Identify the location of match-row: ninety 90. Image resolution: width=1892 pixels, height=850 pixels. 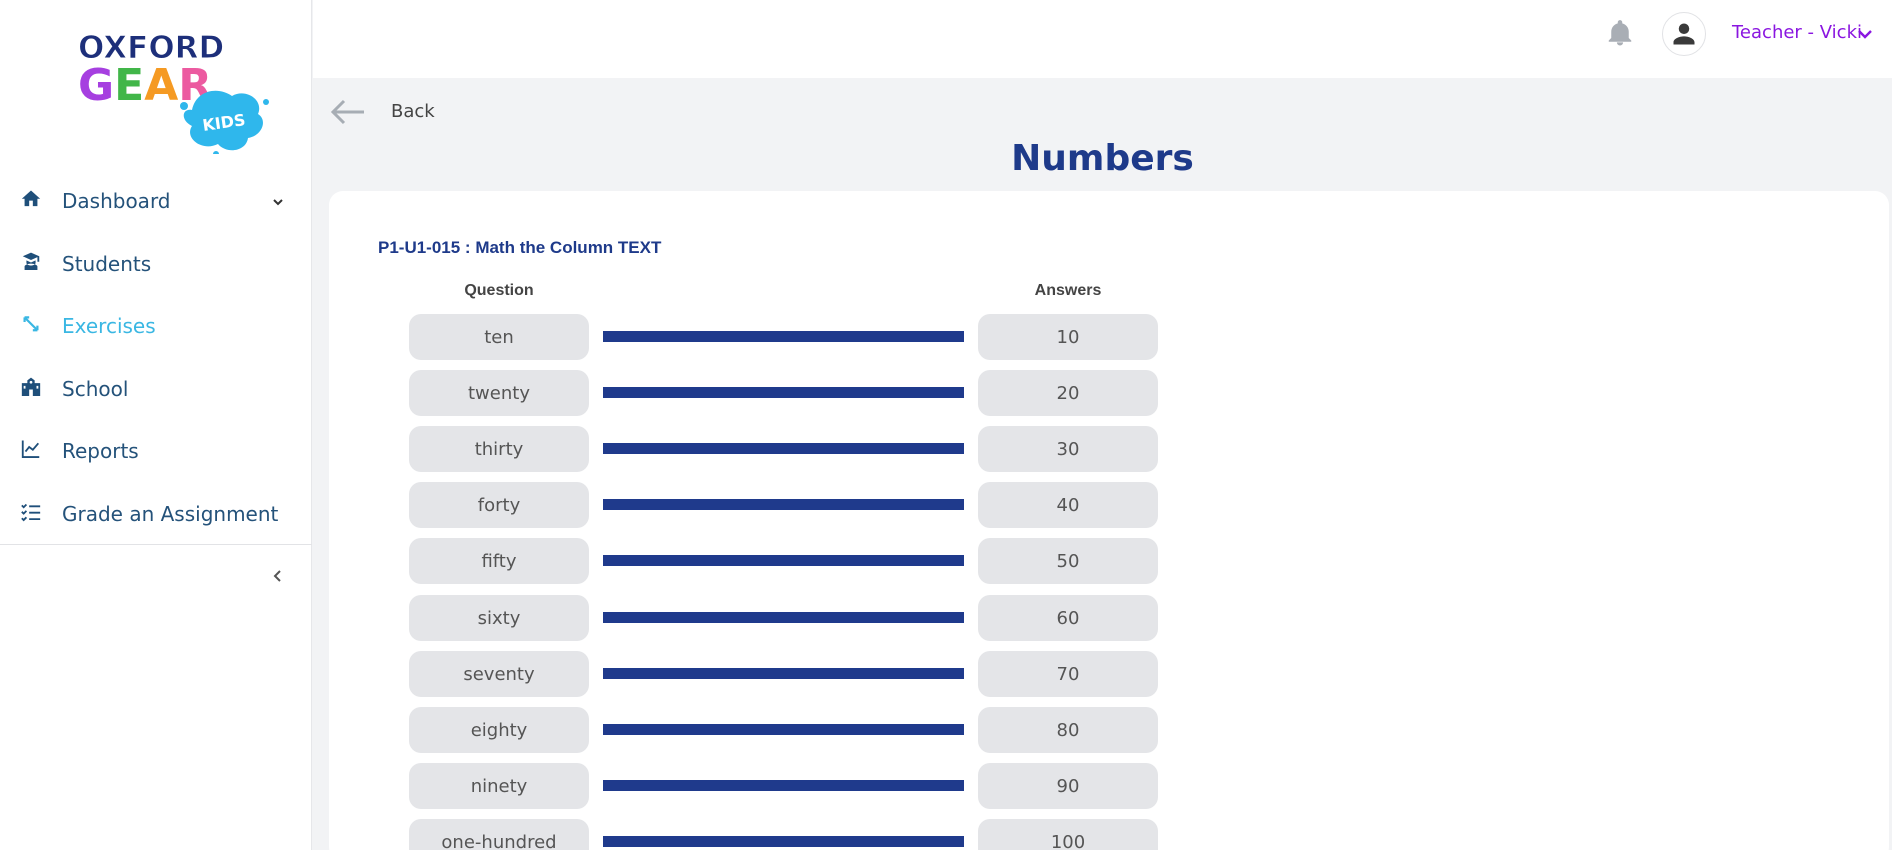
(784, 786).